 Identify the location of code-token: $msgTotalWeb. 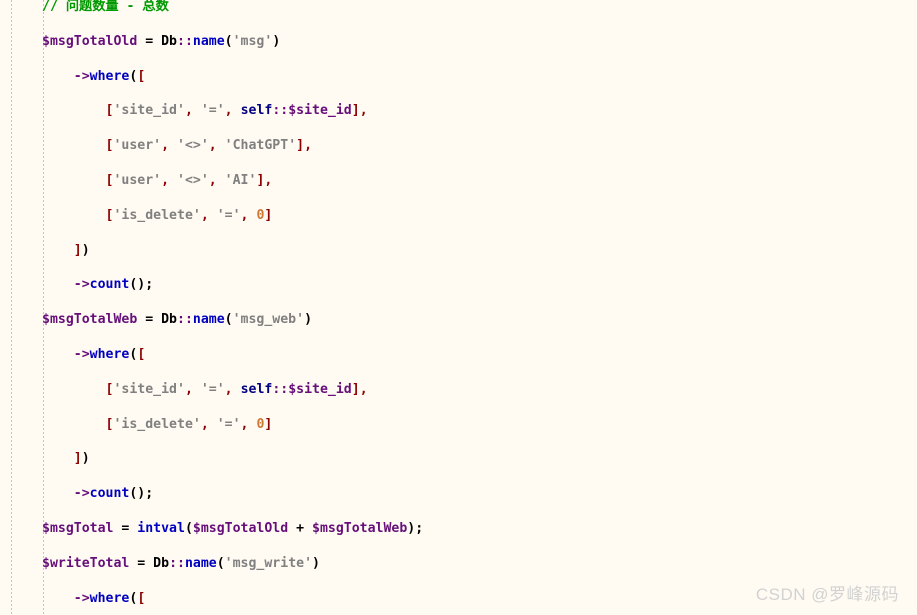
(360, 528).